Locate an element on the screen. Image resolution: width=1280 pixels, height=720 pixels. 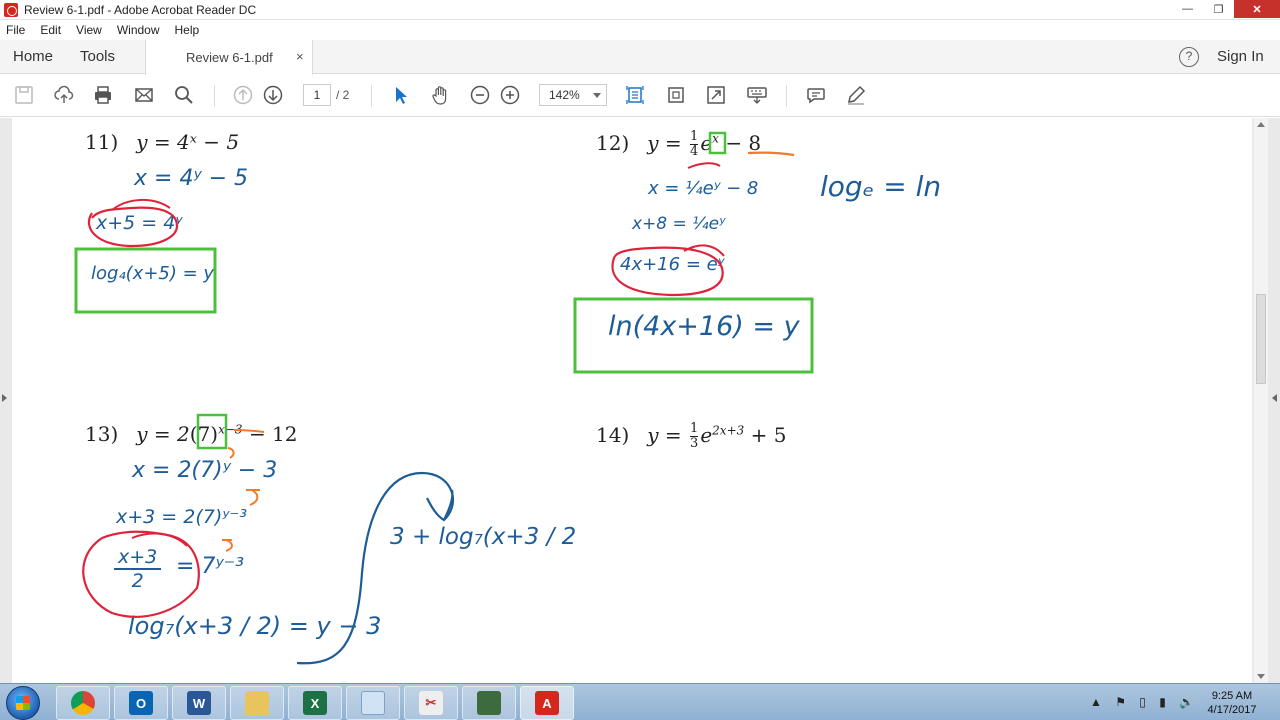
scroll-down-icon is located at coordinates (1261, 676).